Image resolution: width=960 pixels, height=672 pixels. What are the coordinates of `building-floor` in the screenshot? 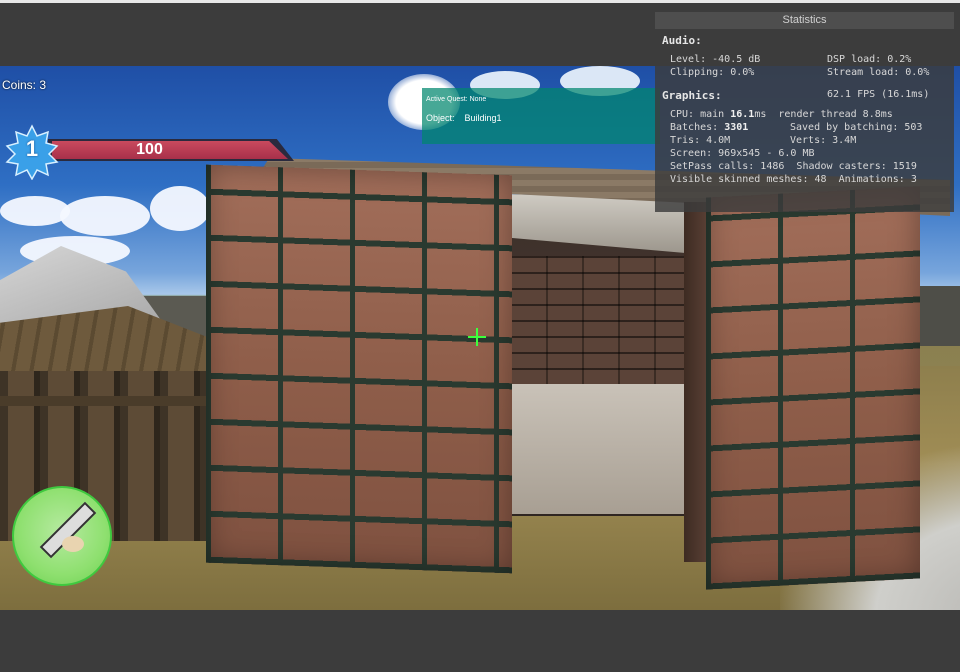 It's located at (610, 449).